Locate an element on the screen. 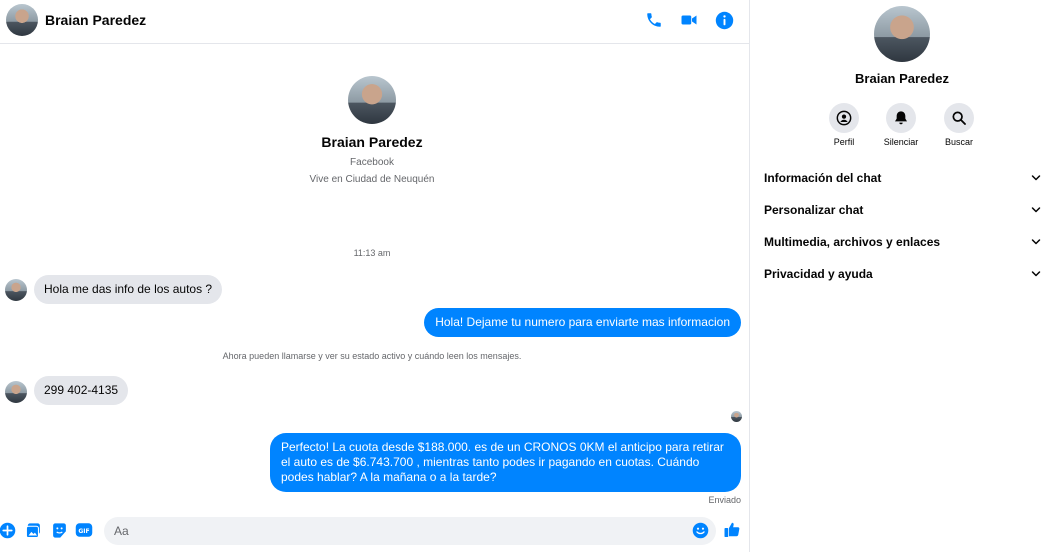 This screenshot has height=552, width=1044. info-avatar is located at coordinates (902, 34).